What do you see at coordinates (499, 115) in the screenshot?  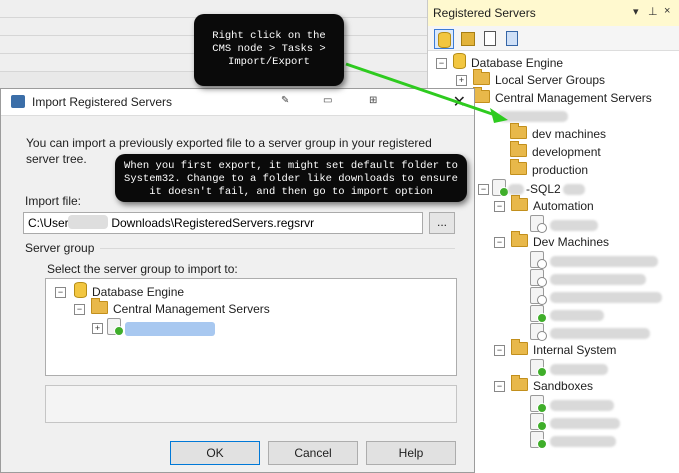 I see `arrow-head` at bounding box center [499, 115].